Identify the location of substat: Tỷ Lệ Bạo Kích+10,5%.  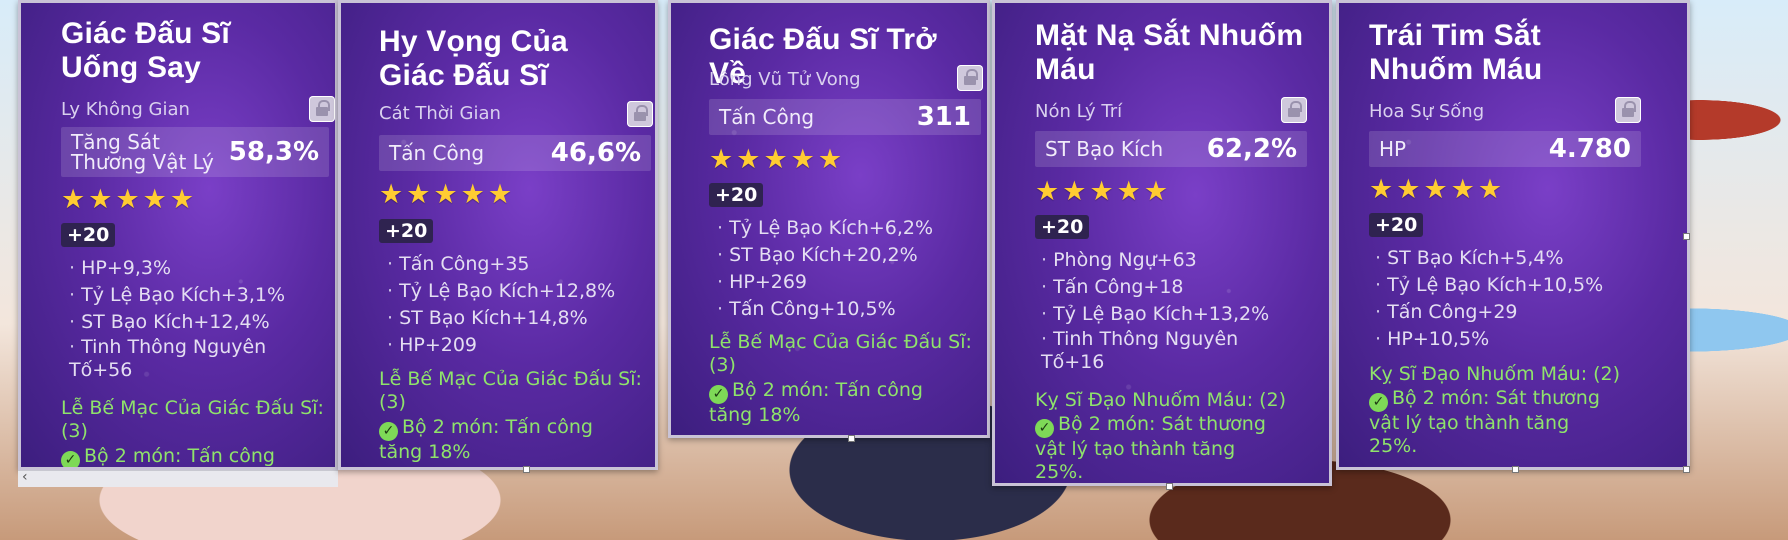
(1505, 285).